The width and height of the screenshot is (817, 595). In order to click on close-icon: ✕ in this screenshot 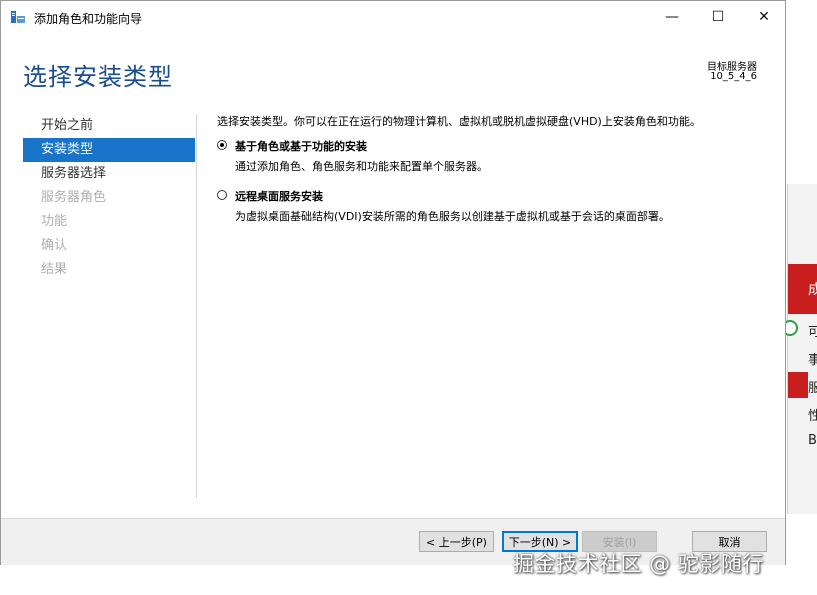, I will do `click(764, 17)`.